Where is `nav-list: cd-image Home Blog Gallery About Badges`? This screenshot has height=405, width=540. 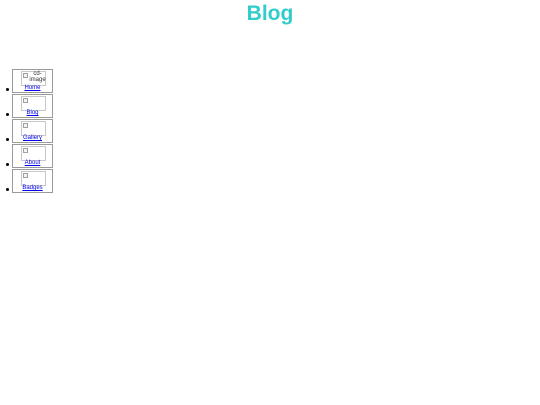 nav-list: cd-image Home Blog Gallery About Badges is located at coordinates (29, 131).